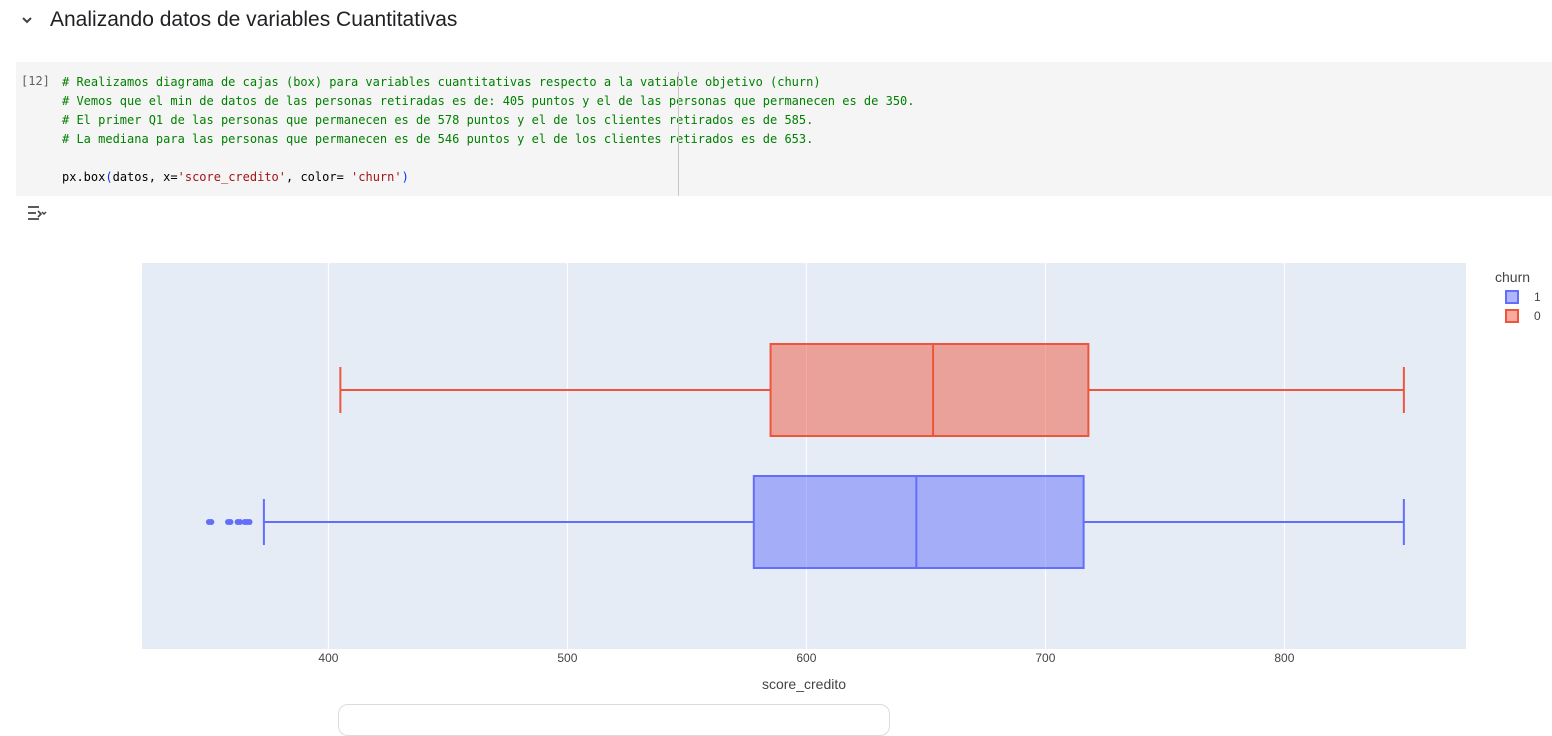  What do you see at coordinates (804, 684) in the screenshot?
I see `x-axis-title: score_credito` at bounding box center [804, 684].